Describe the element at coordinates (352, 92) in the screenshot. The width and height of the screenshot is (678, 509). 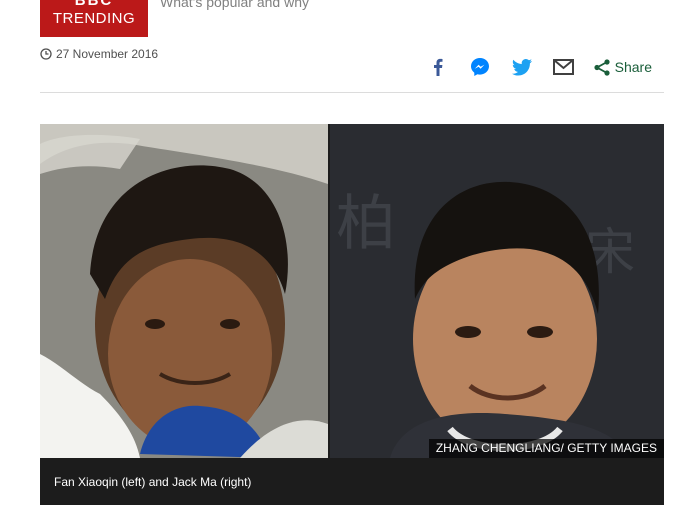
I see `divider` at that location.